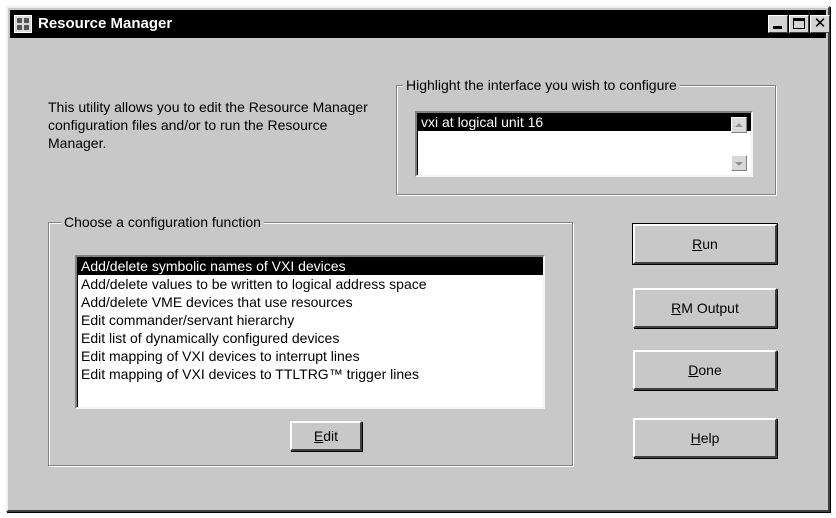 The image size is (836, 518). What do you see at coordinates (23, 24) in the screenshot?
I see `grid-app-icon` at bounding box center [23, 24].